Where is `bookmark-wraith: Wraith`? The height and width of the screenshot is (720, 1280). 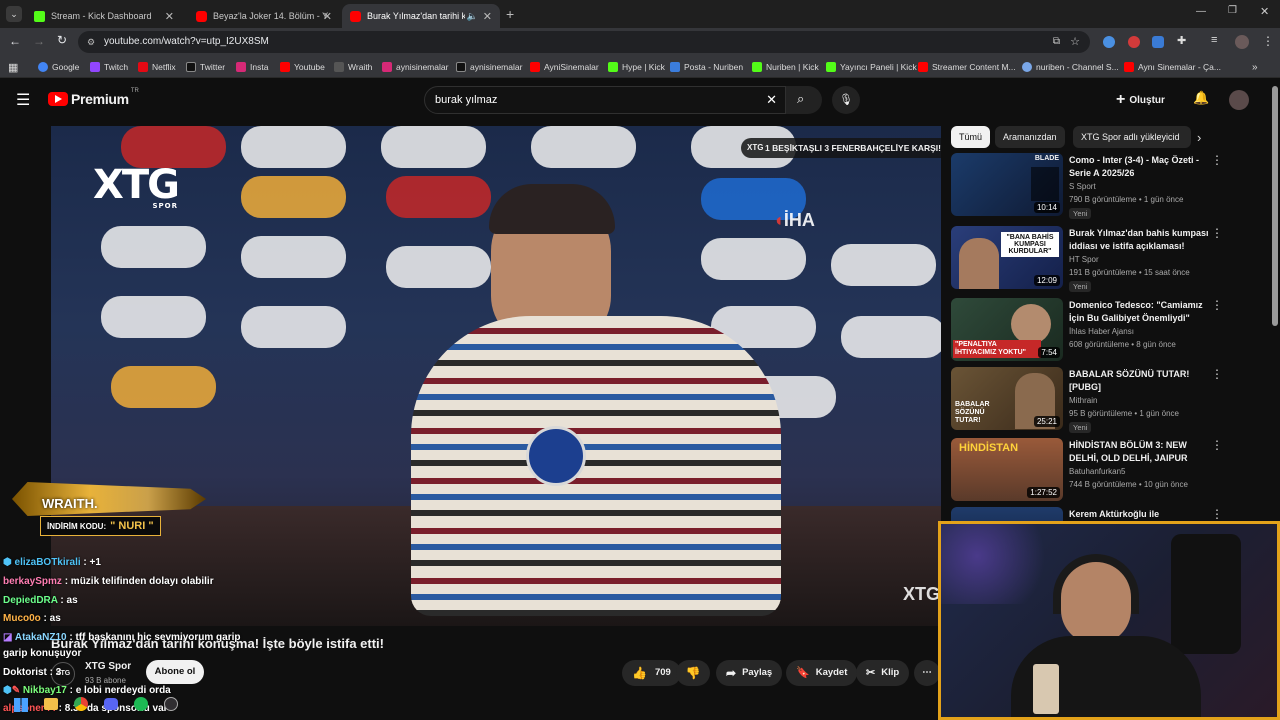
bookmark-wraith: Wraith is located at coordinates (353, 67).